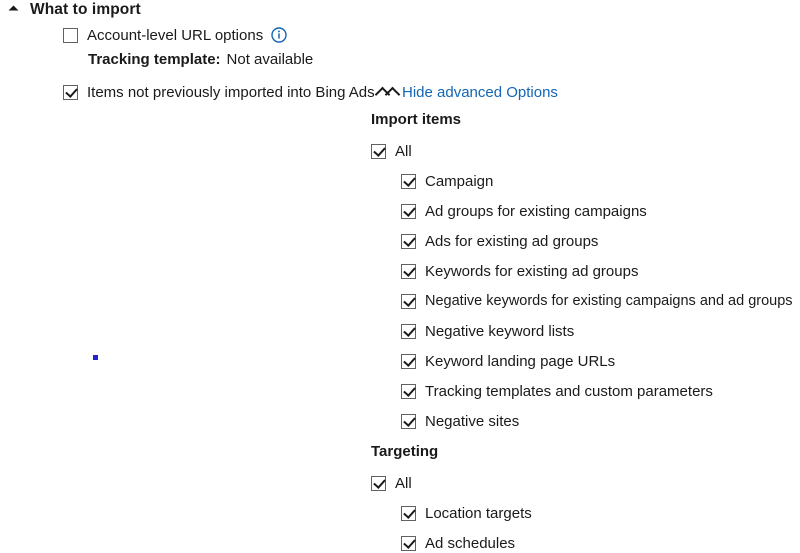 The image size is (800, 553). I want to click on hide-advanced-options-link: Hide advanced Options, so click(480, 92).